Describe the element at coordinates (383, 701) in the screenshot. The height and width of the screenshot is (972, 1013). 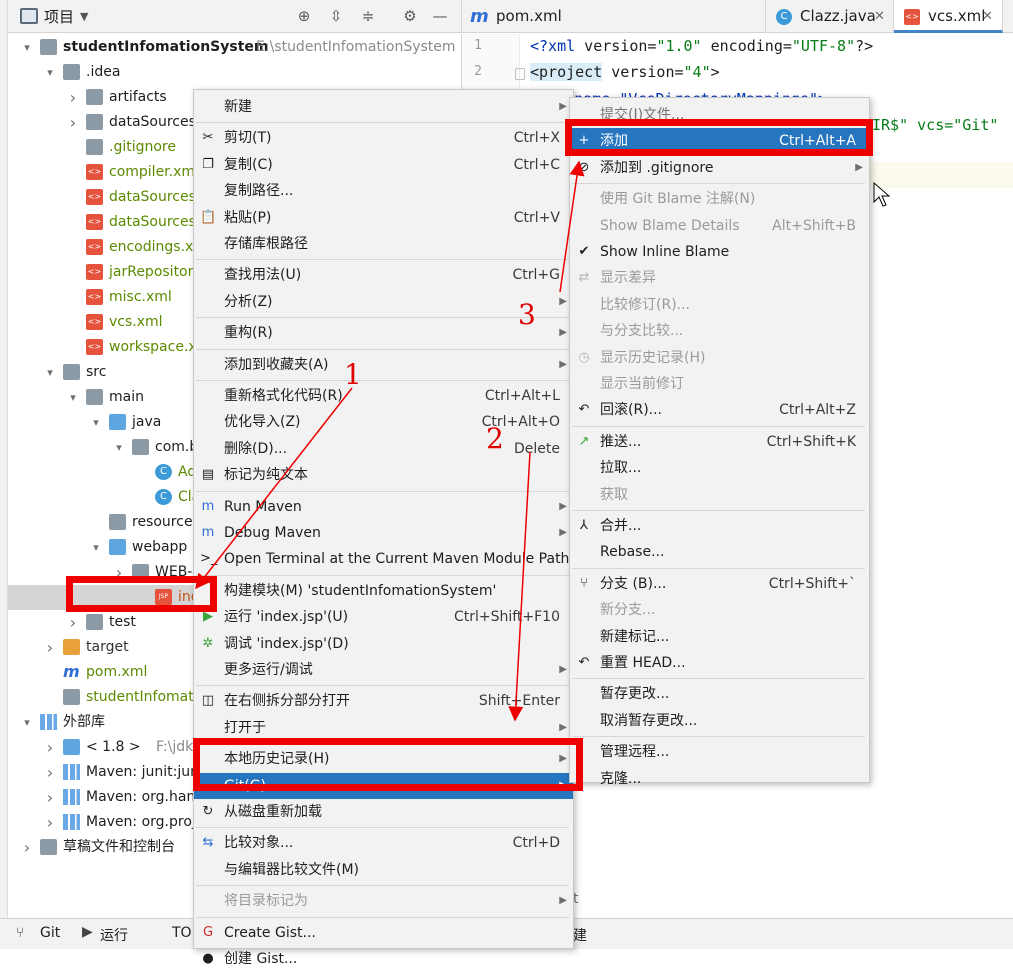
I see `context_menu-item: ◫ 在右侧拆分部分打开 Shift+Enter` at that location.